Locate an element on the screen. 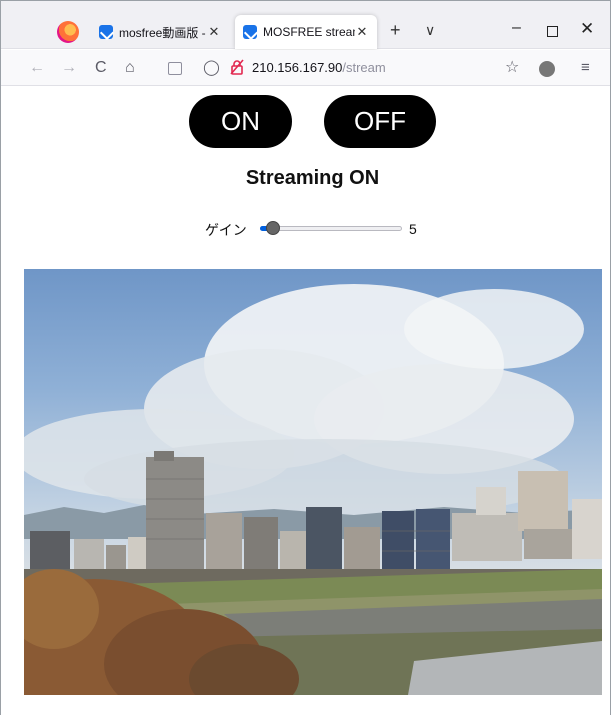 The image size is (611, 715). minimize-icon: – is located at coordinates (516, 28).